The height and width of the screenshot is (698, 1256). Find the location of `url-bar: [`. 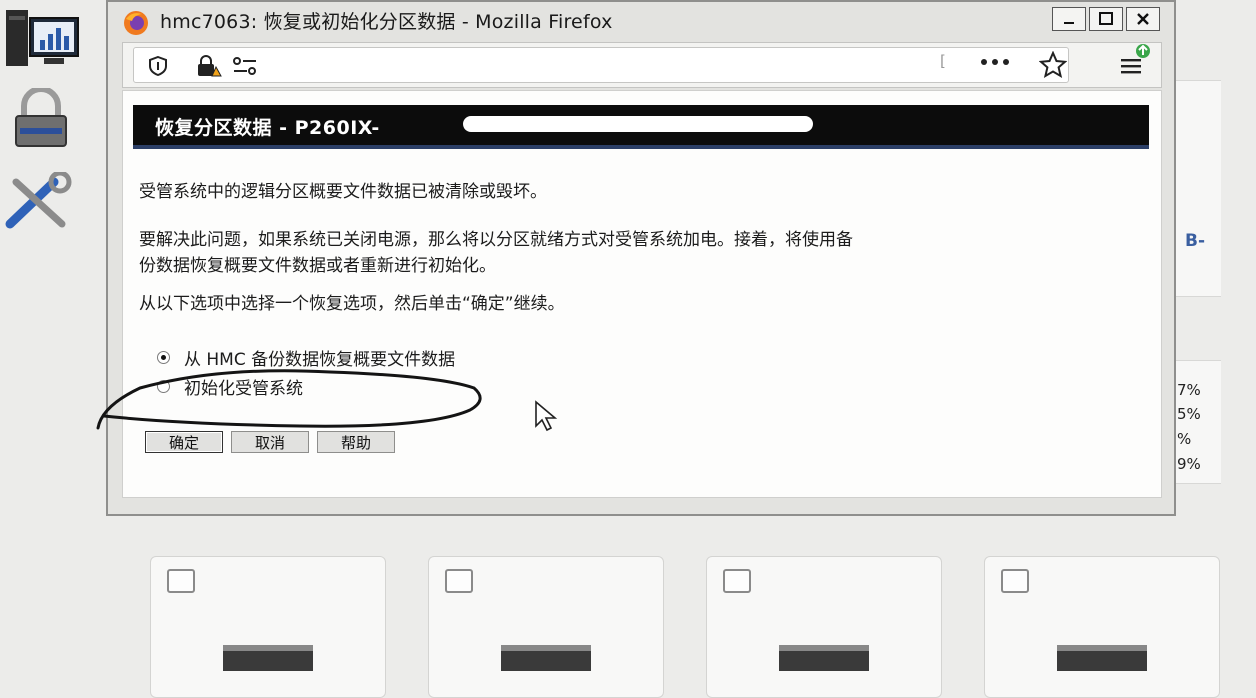

url-bar: [ is located at coordinates (601, 65).